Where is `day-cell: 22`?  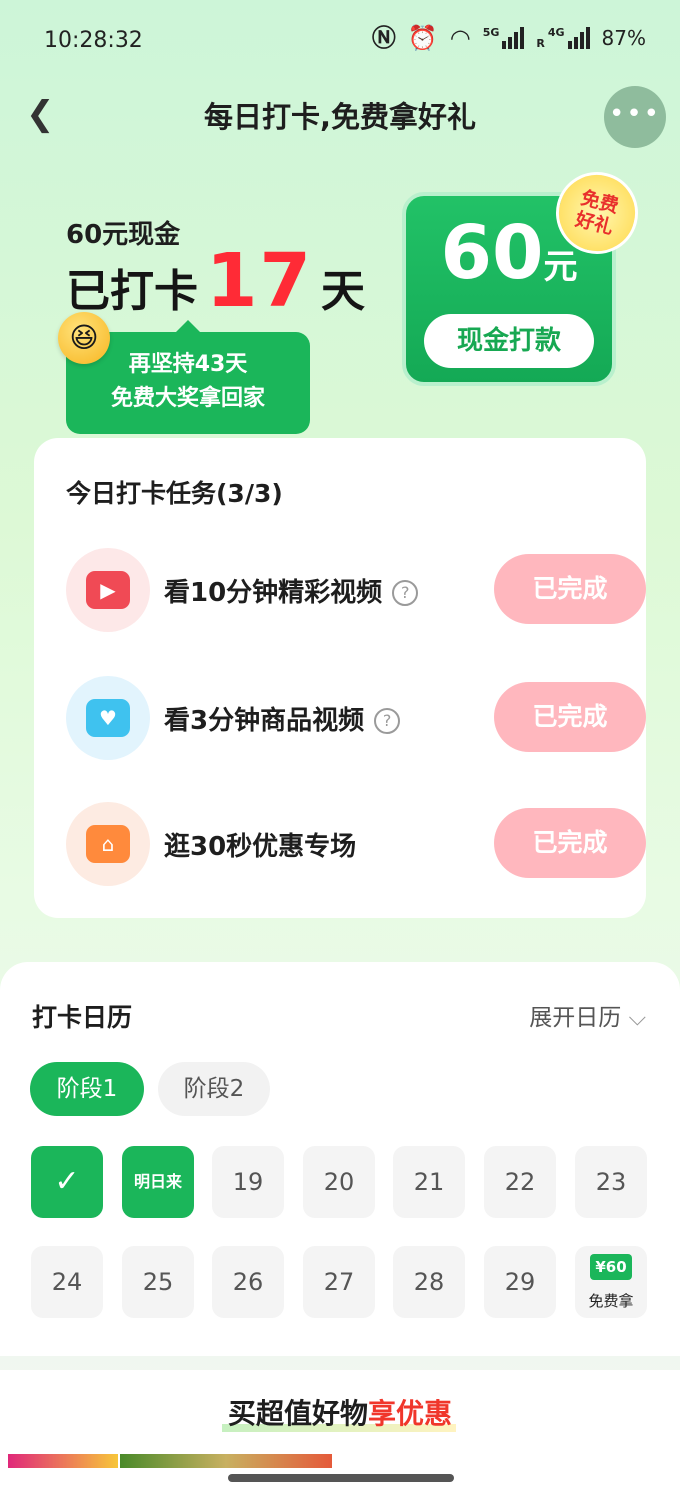 day-cell: 22 is located at coordinates (520, 1182).